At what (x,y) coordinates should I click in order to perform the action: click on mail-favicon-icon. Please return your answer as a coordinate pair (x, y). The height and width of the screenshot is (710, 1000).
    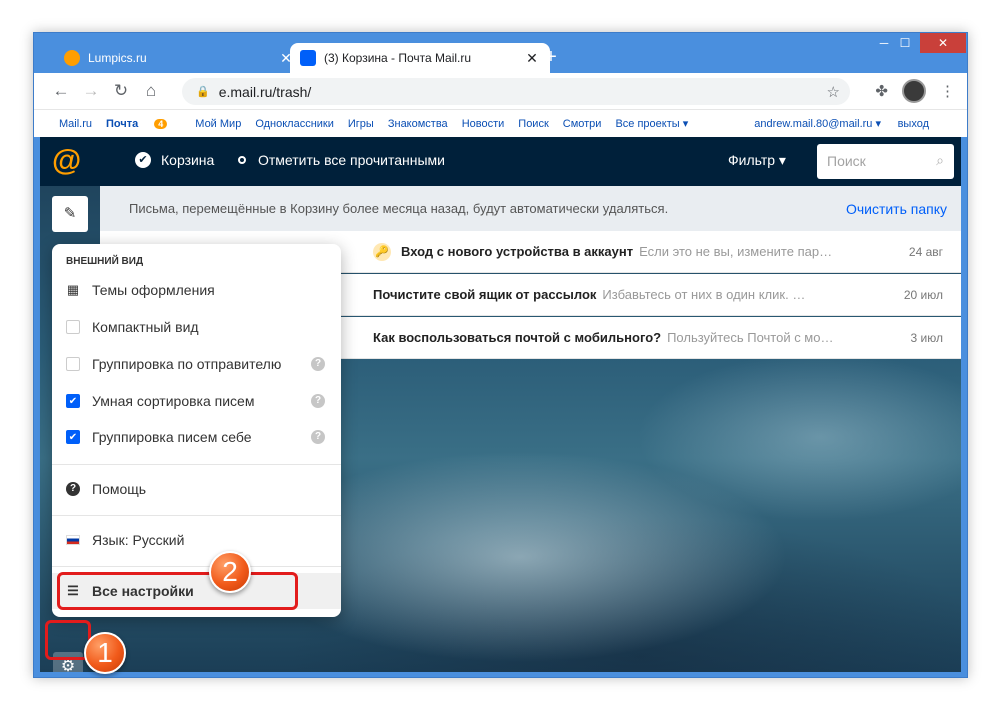
    Looking at the image, I should click on (308, 58).